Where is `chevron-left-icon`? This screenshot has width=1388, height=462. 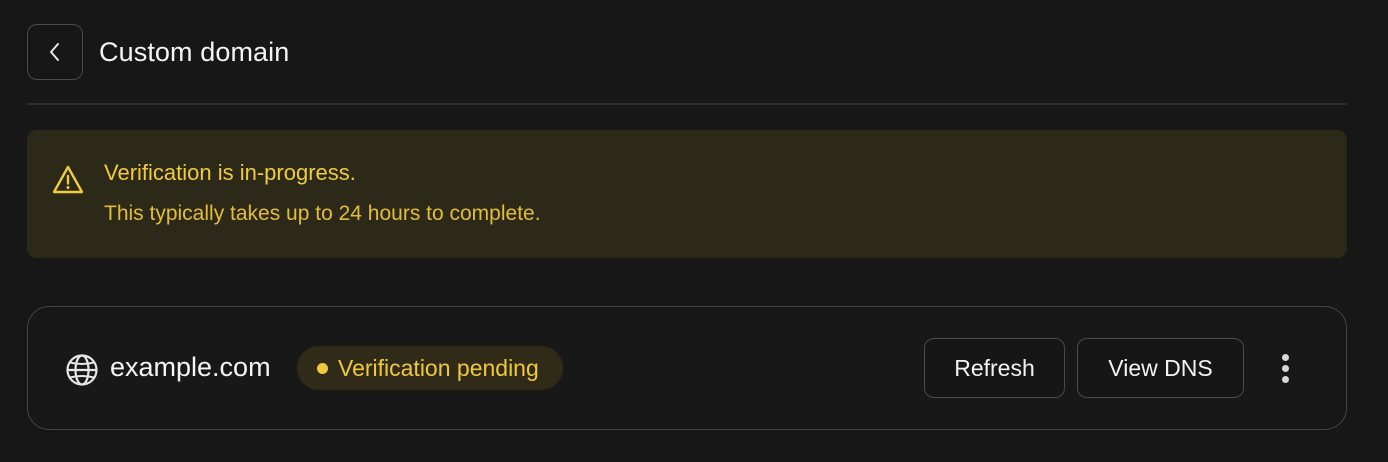
chevron-left-icon is located at coordinates (55, 52).